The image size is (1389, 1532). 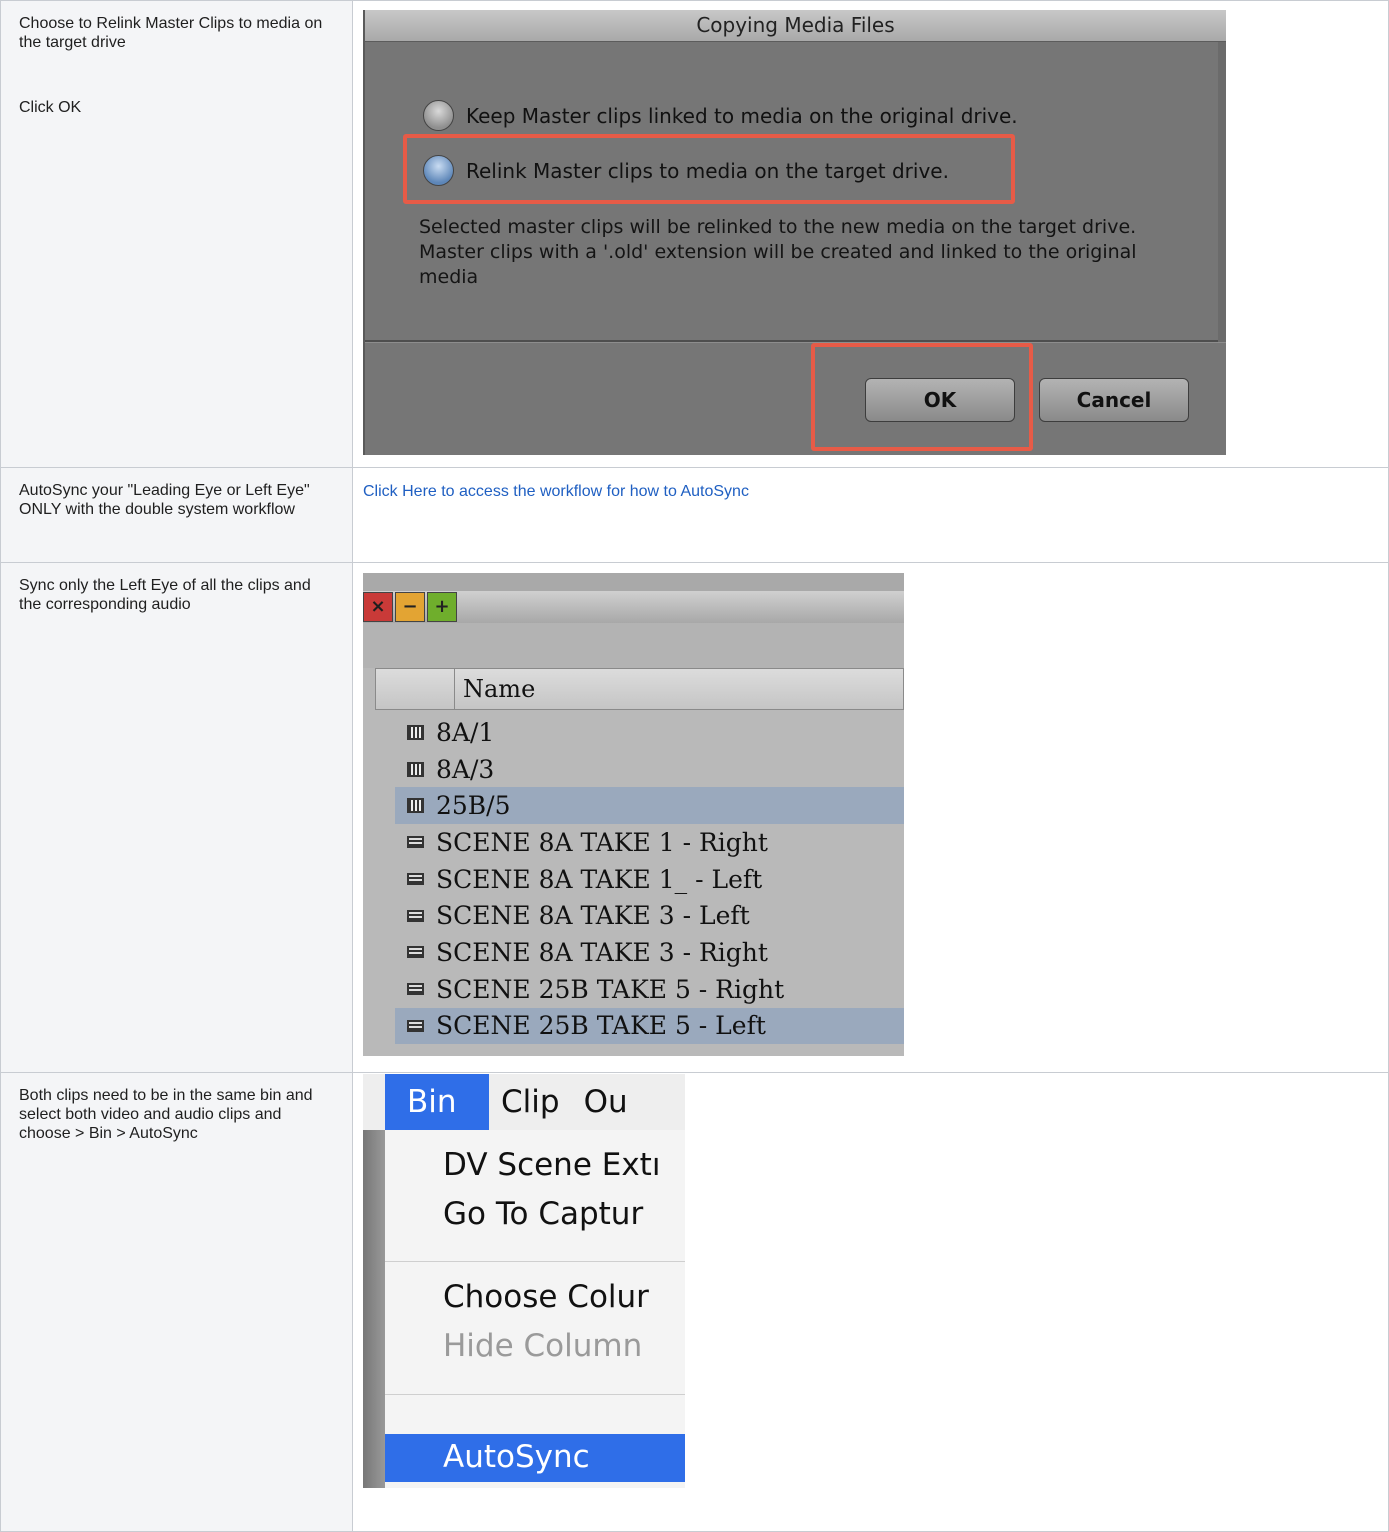 What do you see at coordinates (50, 107) in the screenshot?
I see `step-1-instruction-ok: Click OK` at bounding box center [50, 107].